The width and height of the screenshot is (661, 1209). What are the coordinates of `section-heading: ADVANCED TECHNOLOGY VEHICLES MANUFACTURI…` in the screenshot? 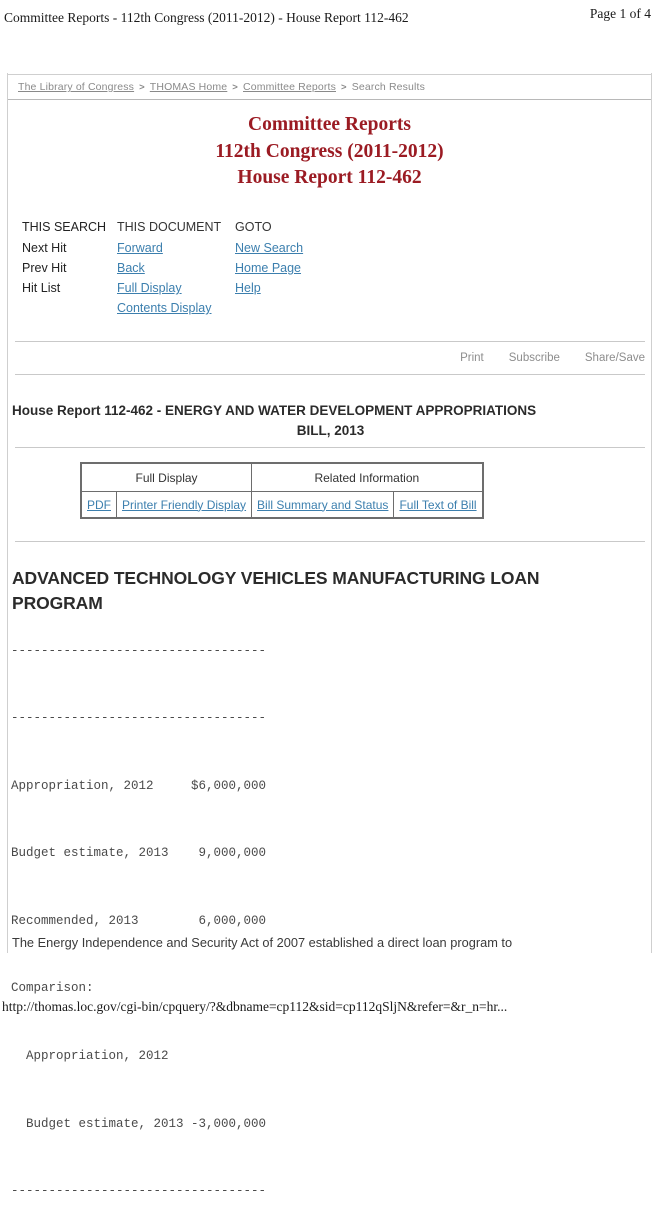 It's located at (322, 591).